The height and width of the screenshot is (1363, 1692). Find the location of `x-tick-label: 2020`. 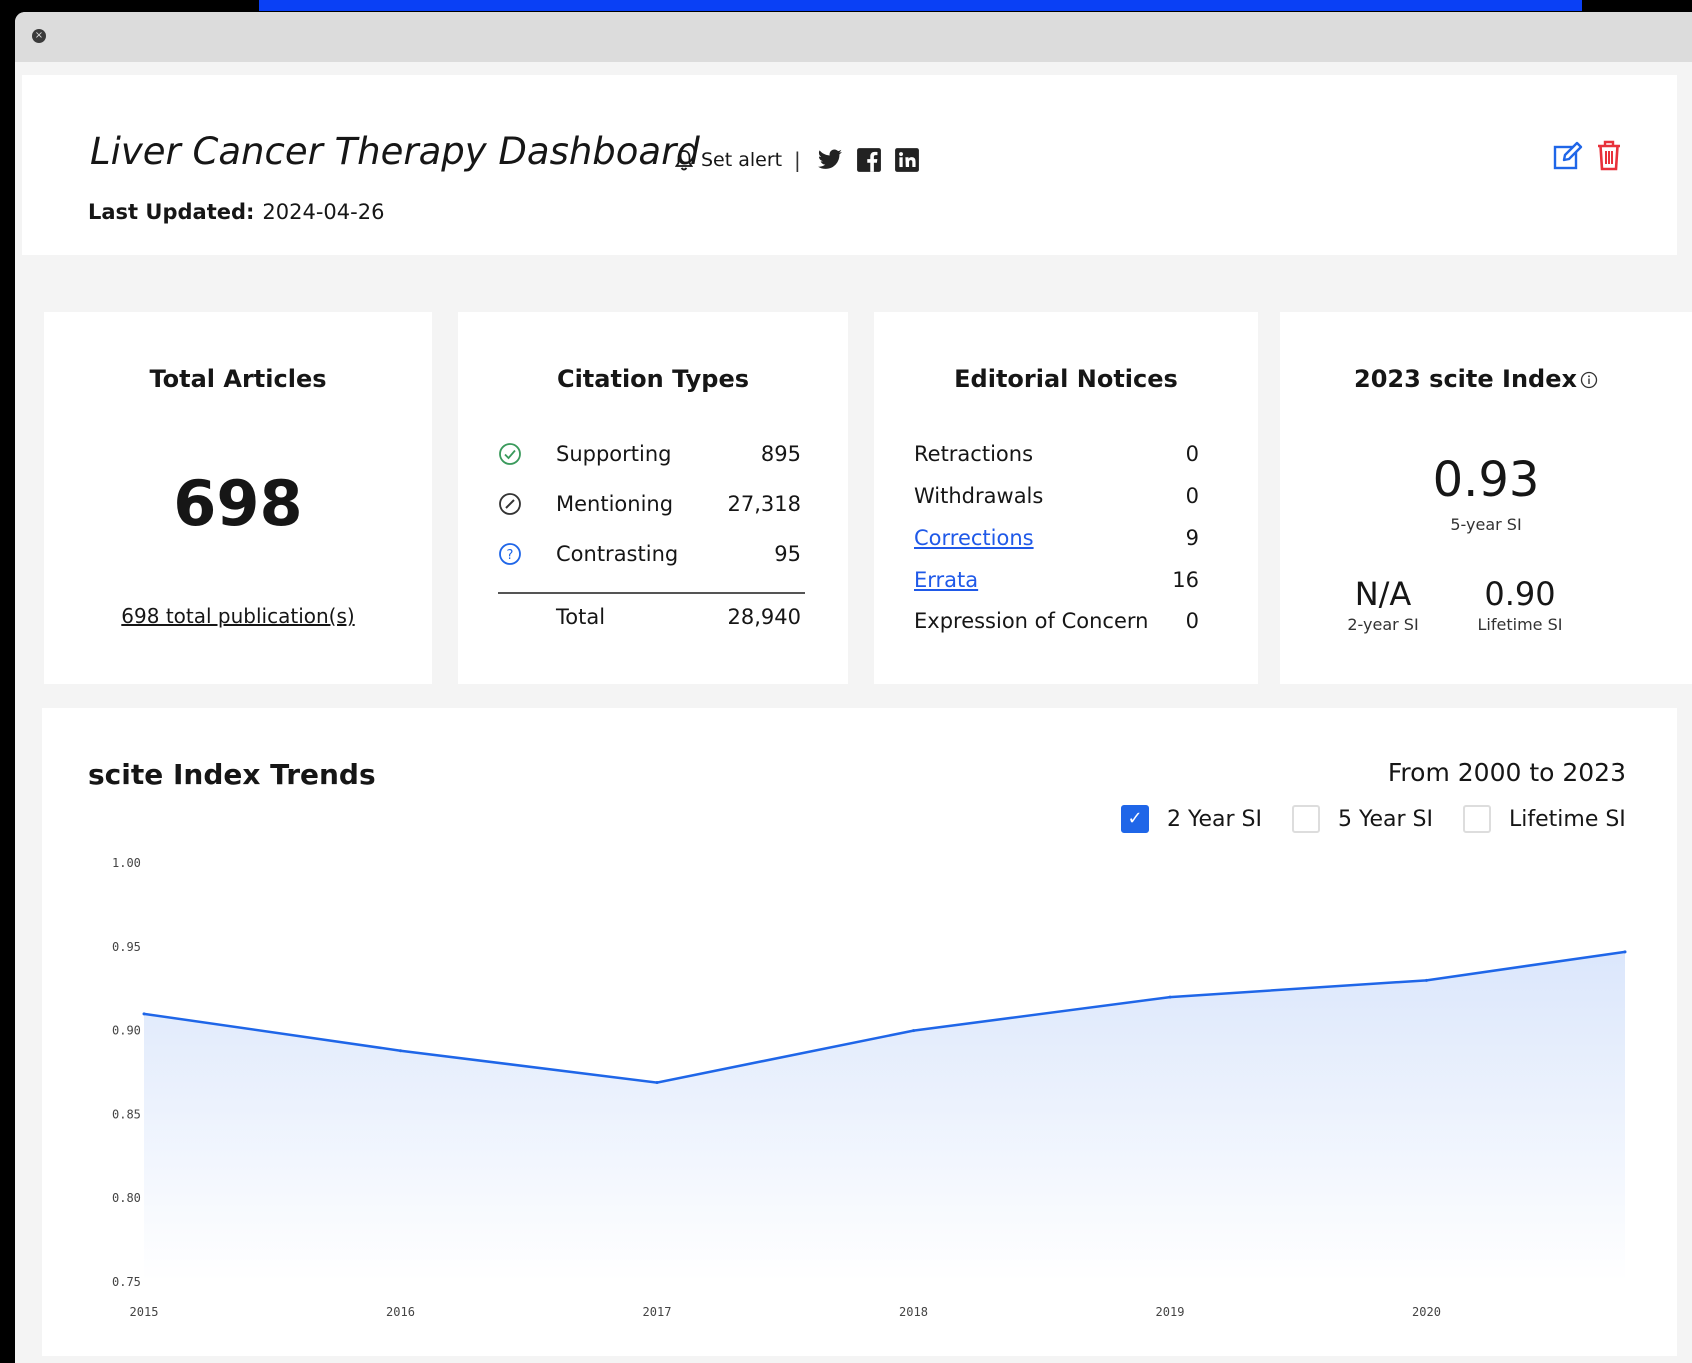

x-tick-label: 2020 is located at coordinates (1426, 1312).